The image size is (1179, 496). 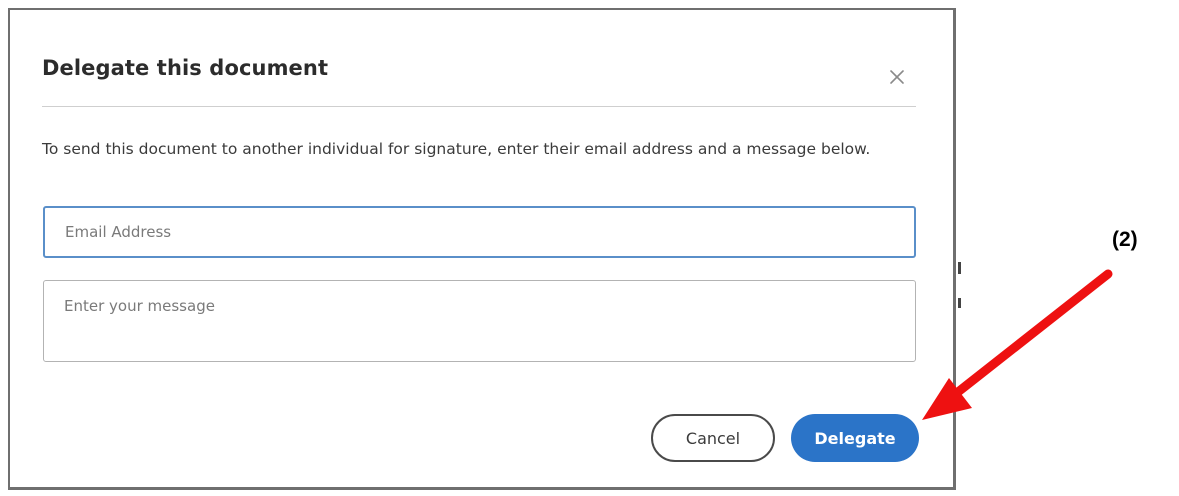 What do you see at coordinates (479, 232) in the screenshot?
I see `email-field` at bounding box center [479, 232].